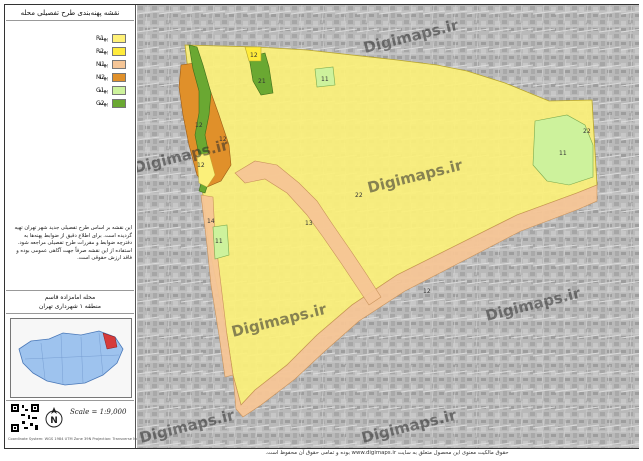 Image resolution: width=643 pixels, height=461 pixels. What do you see at coordinates (211, 221) in the screenshot?
I see `zone-code: 14` at bounding box center [211, 221].